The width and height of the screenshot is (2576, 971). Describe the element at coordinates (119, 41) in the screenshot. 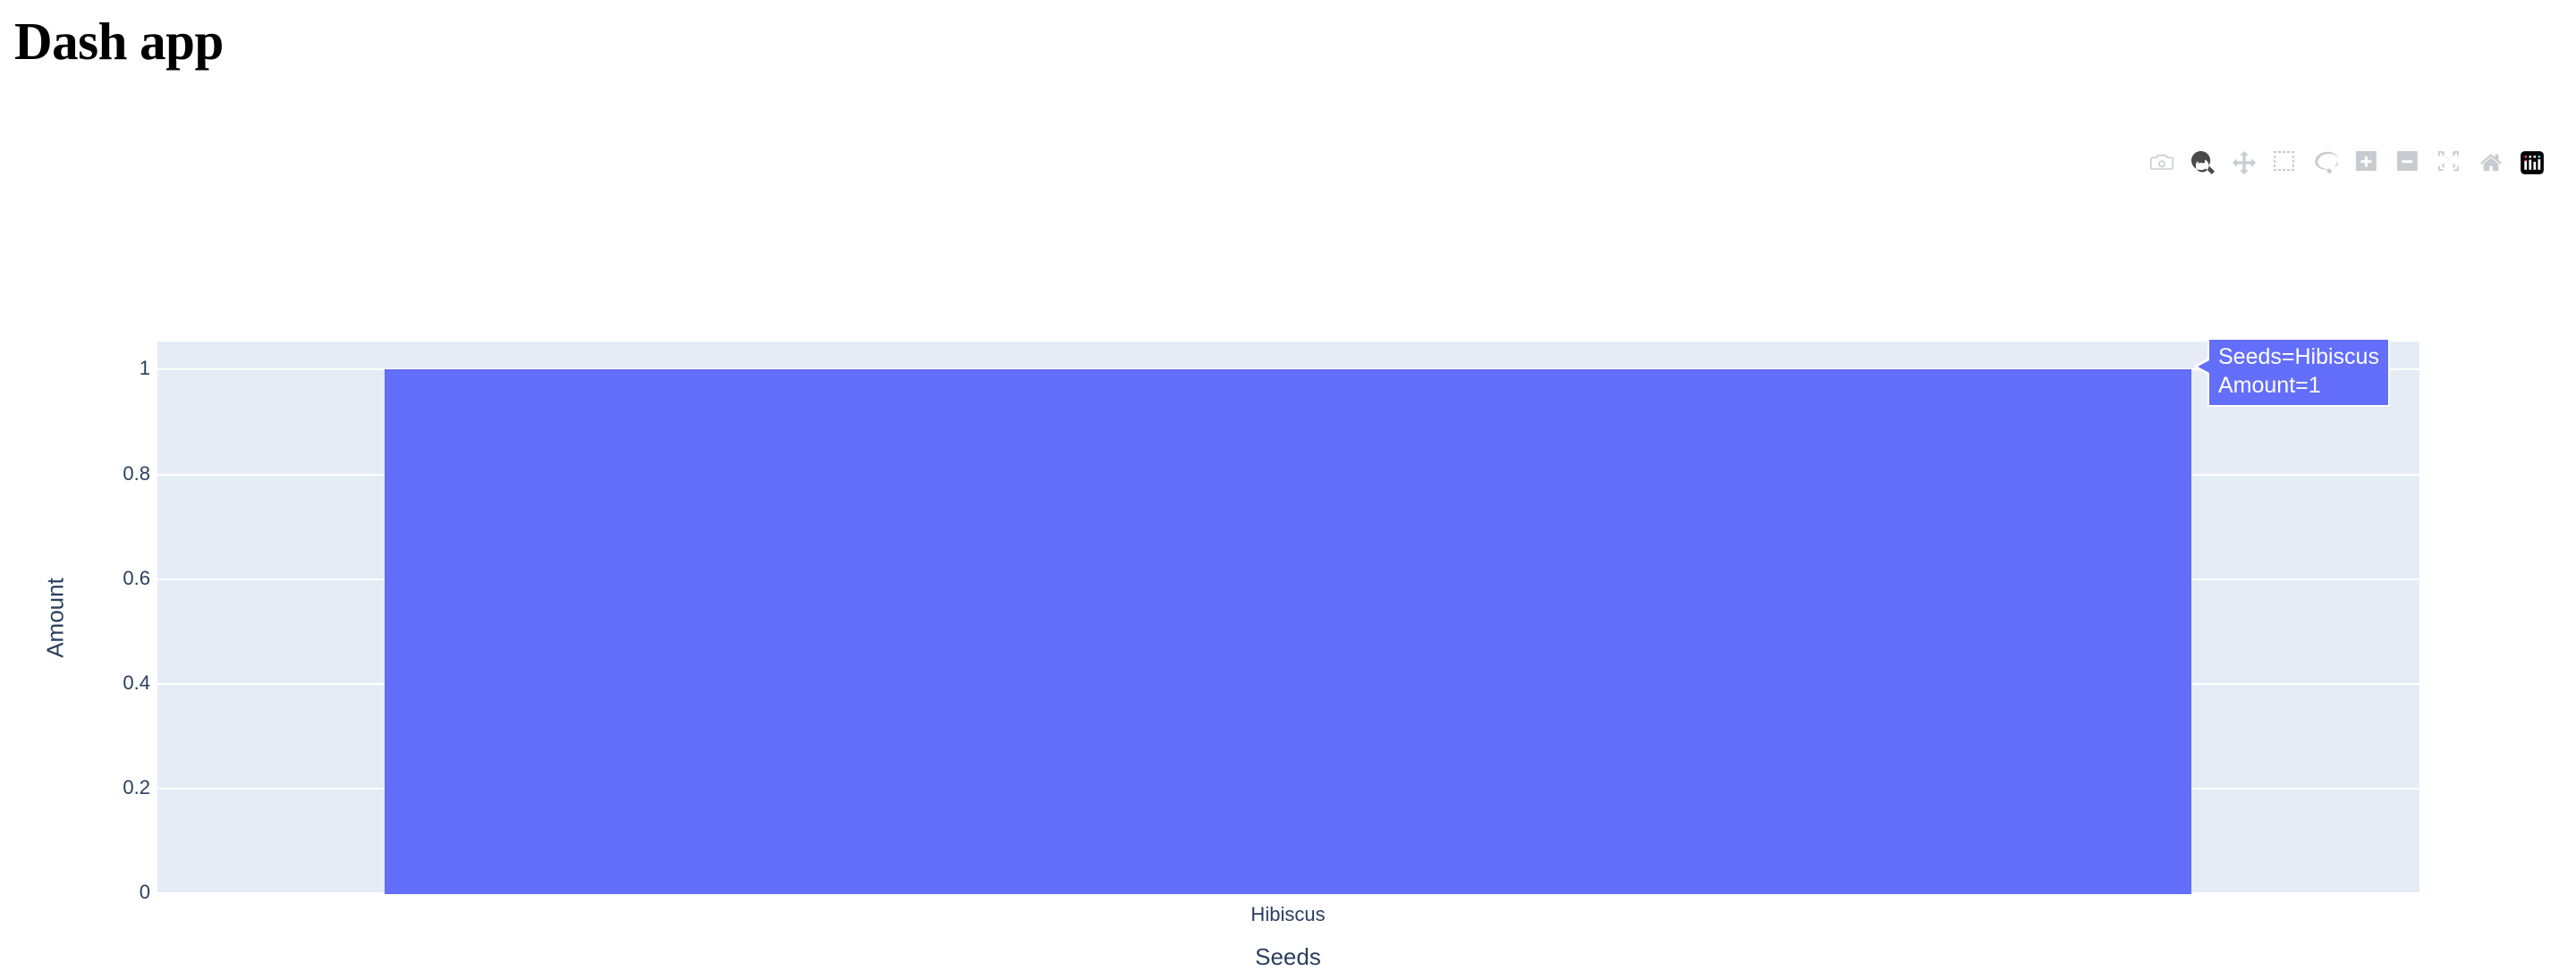

I see `page-title: Dash app` at that location.